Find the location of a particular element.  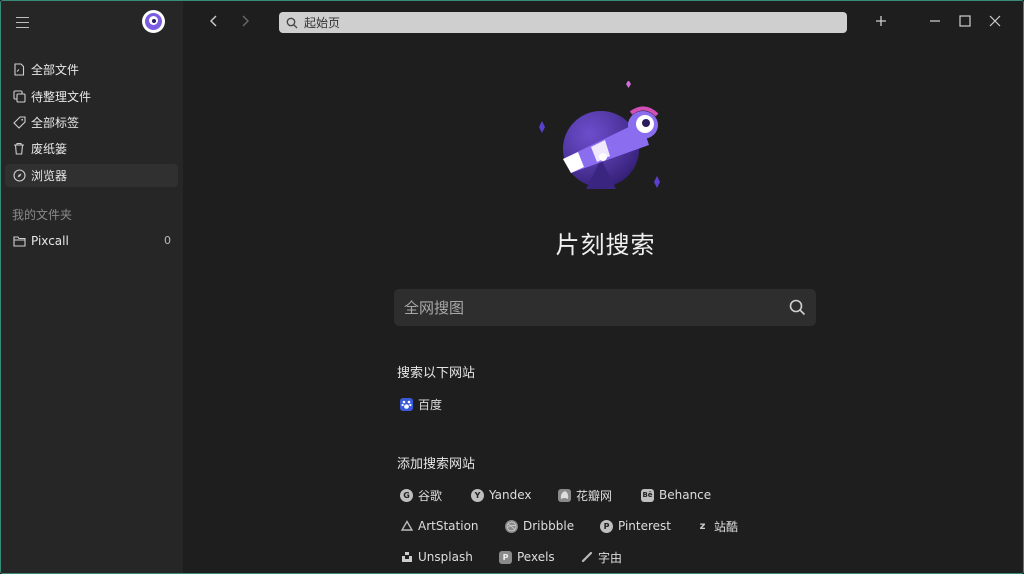

site-artstation: ArtStation is located at coordinates (439, 526).